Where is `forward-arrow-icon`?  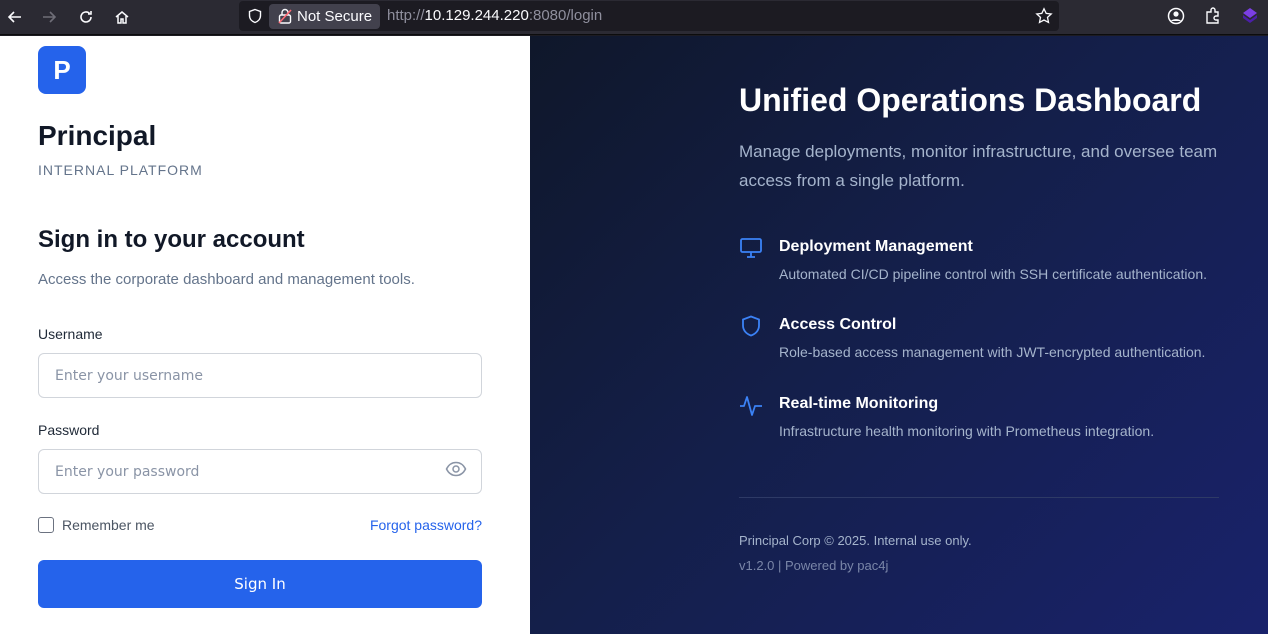 forward-arrow-icon is located at coordinates (50, 17).